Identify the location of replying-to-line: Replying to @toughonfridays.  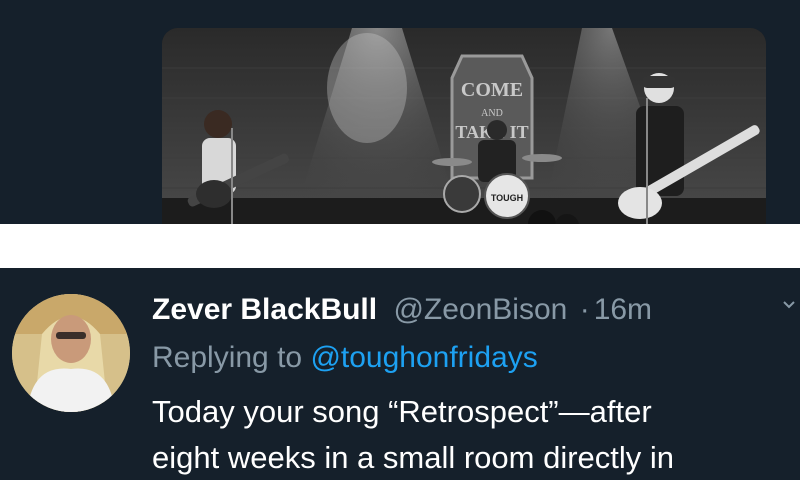
(345, 358).